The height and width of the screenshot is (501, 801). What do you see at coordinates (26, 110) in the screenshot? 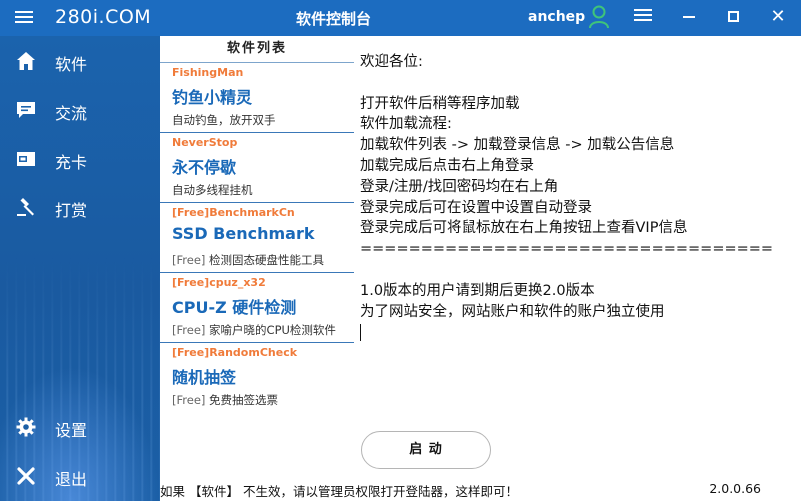
I see `chat-icon` at bounding box center [26, 110].